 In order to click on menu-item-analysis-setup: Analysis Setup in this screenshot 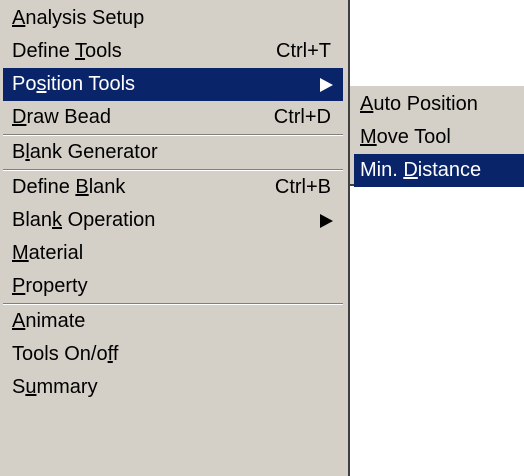, I will do `click(173, 18)`.